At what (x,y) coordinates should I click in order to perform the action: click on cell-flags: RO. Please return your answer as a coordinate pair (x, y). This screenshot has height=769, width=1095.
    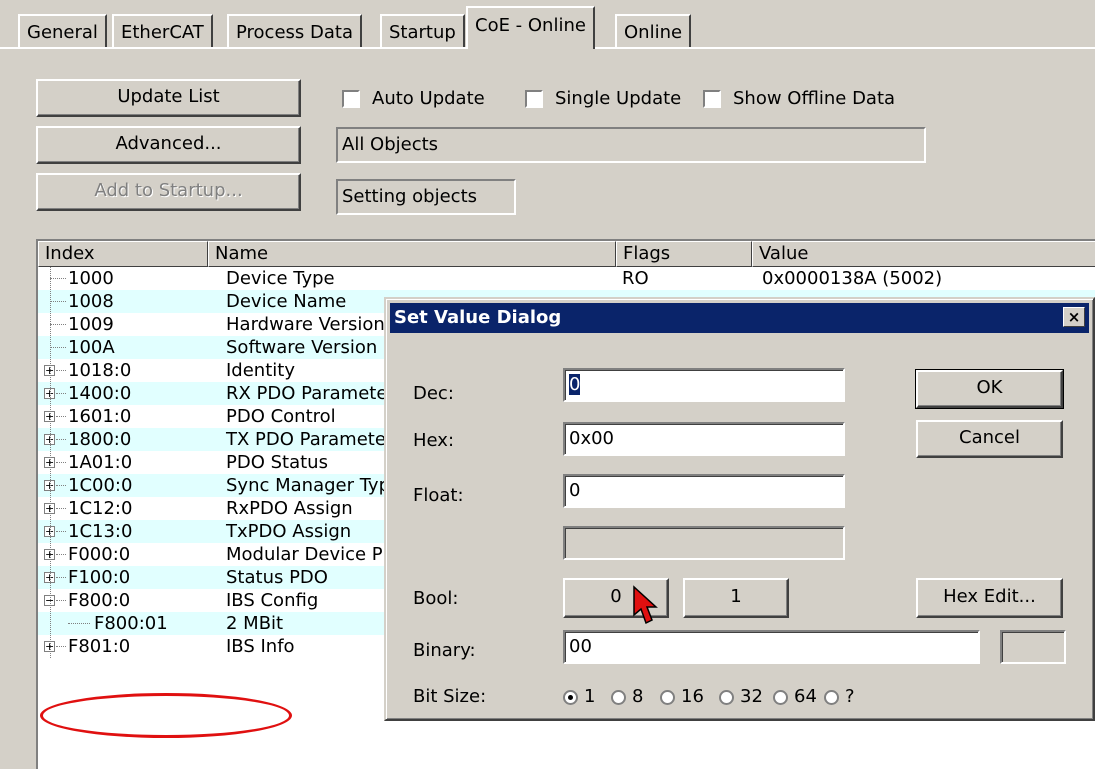
    Looking at the image, I should click on (635, 278).